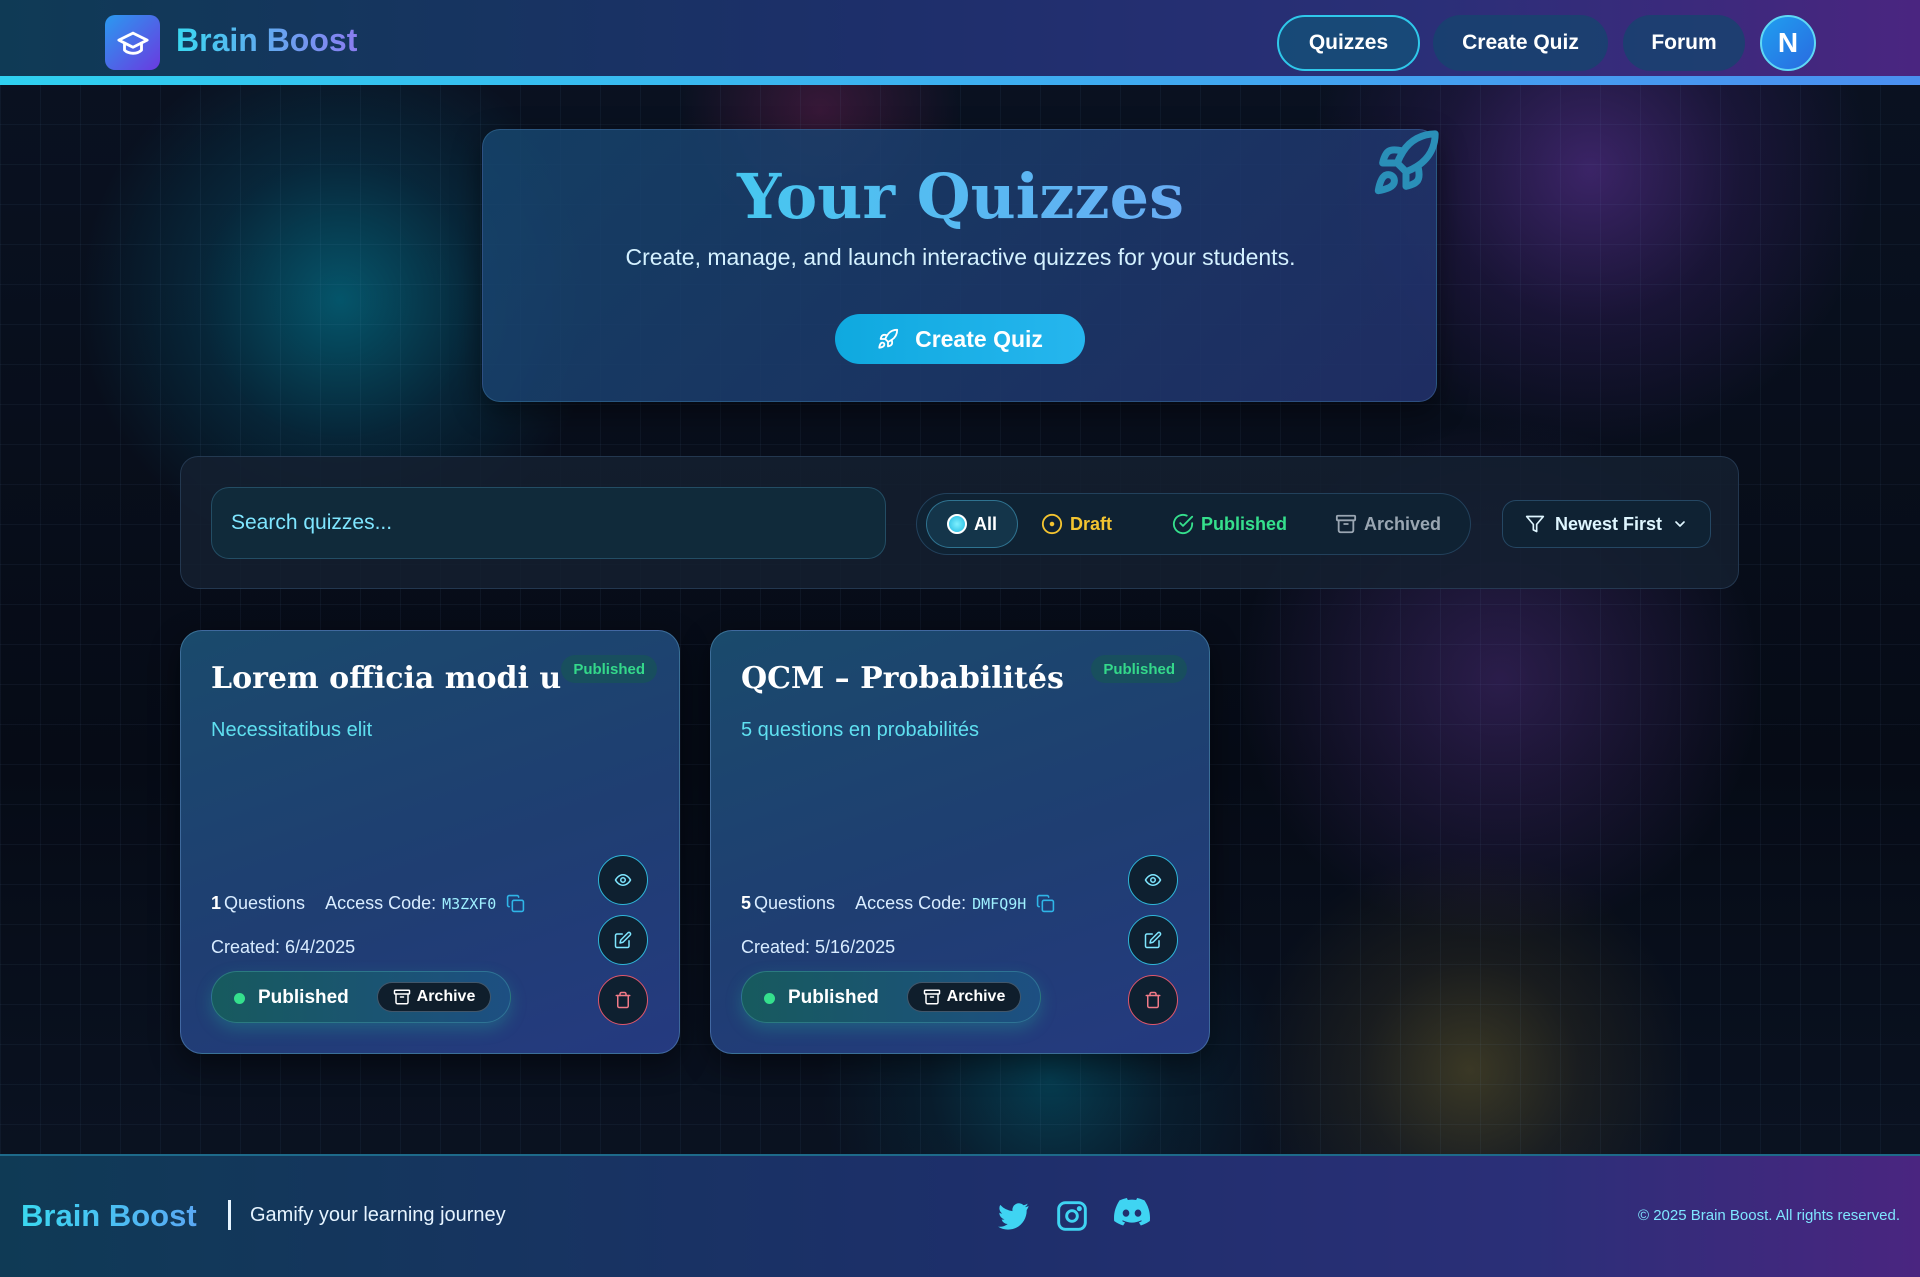 The image size is (1920, 1277). Describe the element at coordinates (902, 678) in the screenshot. I see `quiz-title: QCM – Probabilités` at that location.